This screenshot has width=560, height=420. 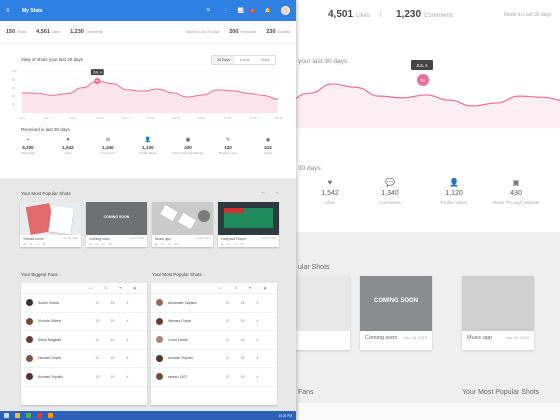 What do you see at coordinates (228, 140) in the screenshot?
I see `pin-icon: ✎` at bounding box center [228, 140].